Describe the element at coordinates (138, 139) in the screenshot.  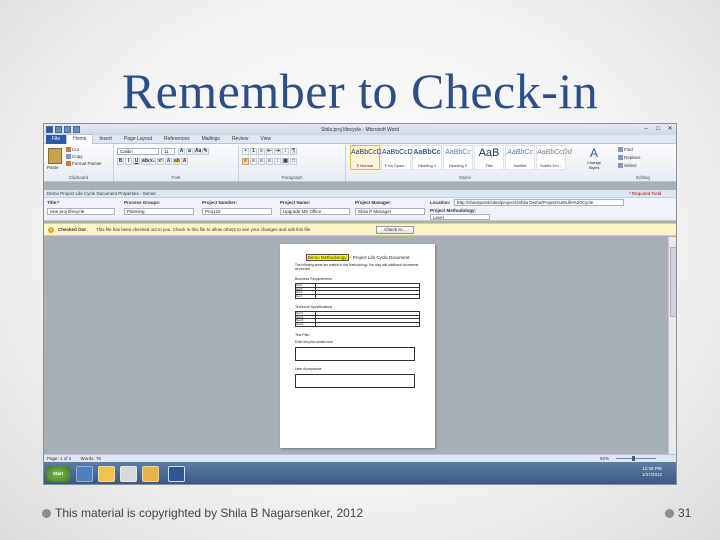
I see `tab-page-layout: Page Layout` at that location.